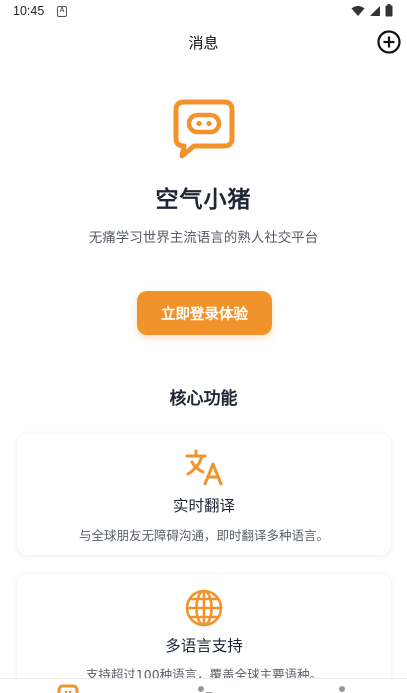 The image size is (407, 693). I want to click on login-button: 立即登录体验, so click(204, 313).